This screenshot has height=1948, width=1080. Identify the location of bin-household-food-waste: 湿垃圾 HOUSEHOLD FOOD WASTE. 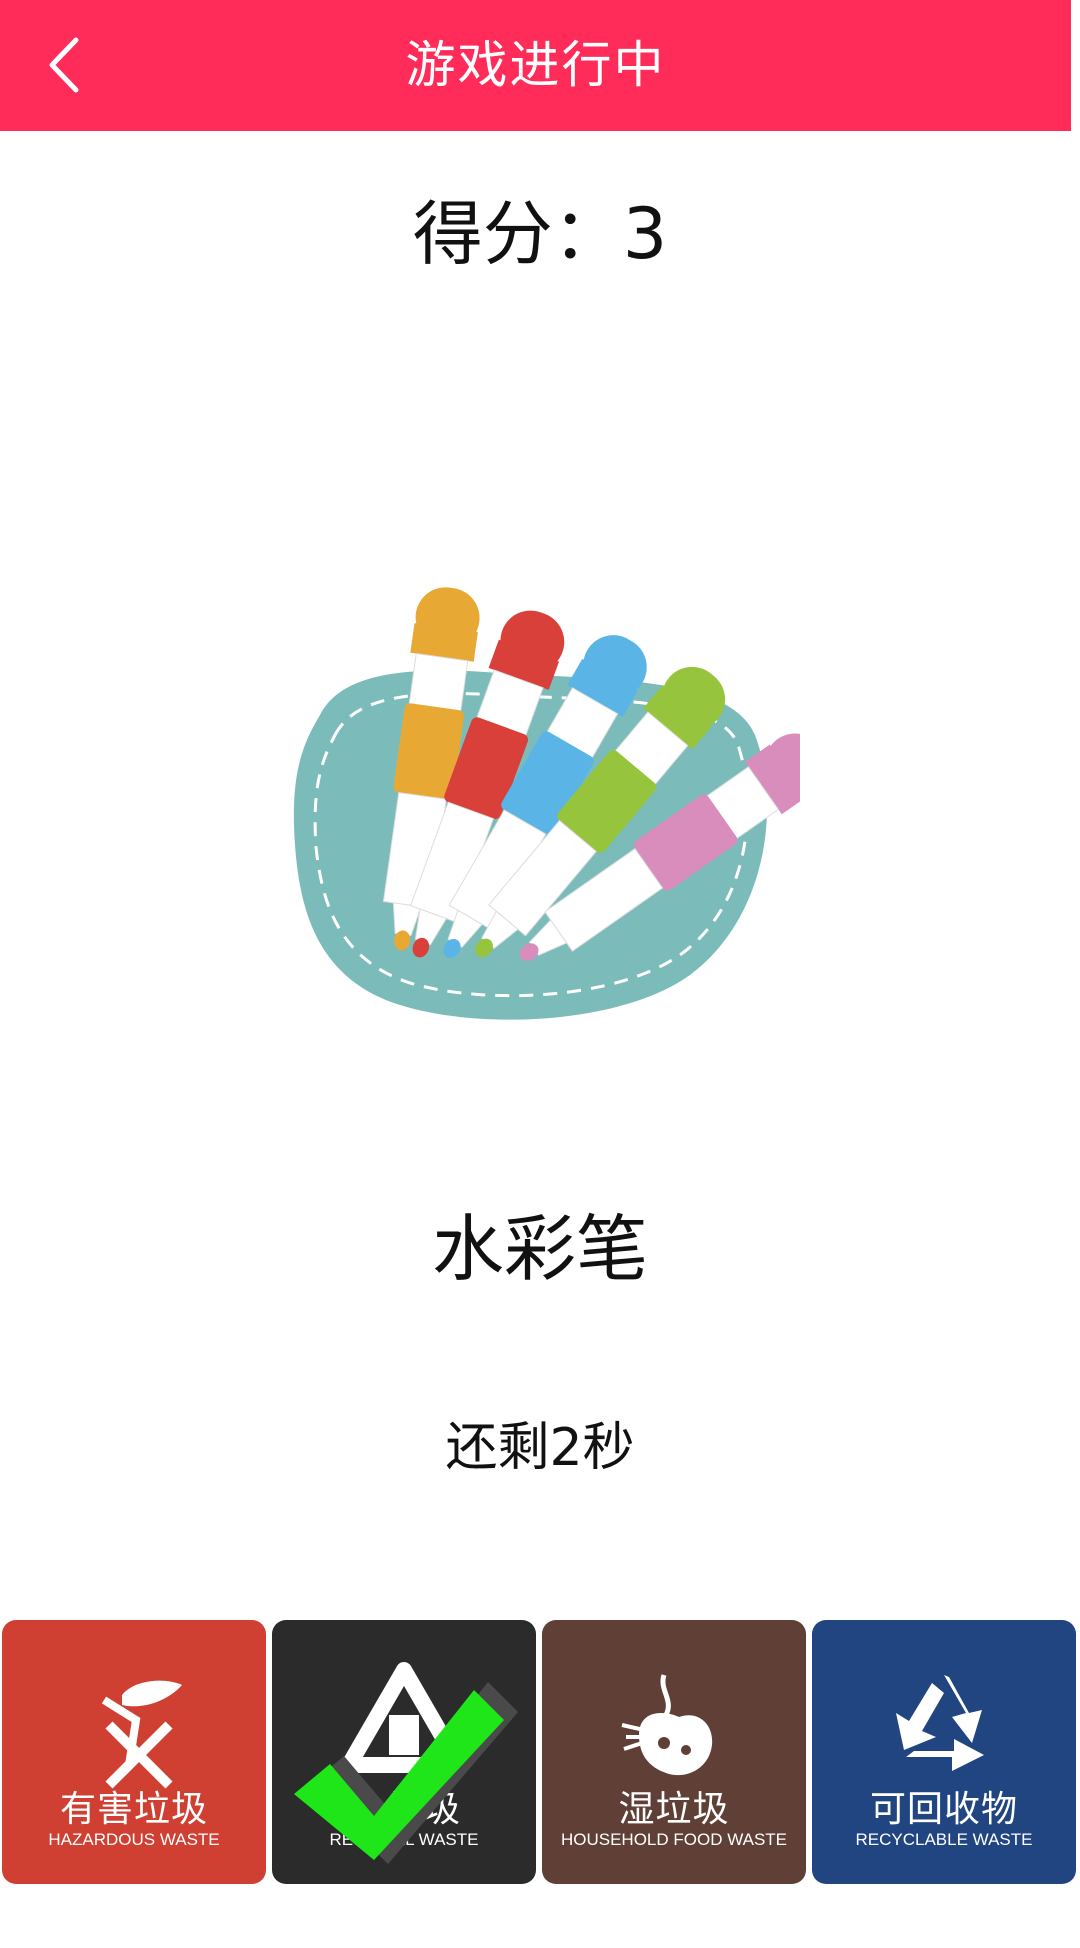
(674, 1752).